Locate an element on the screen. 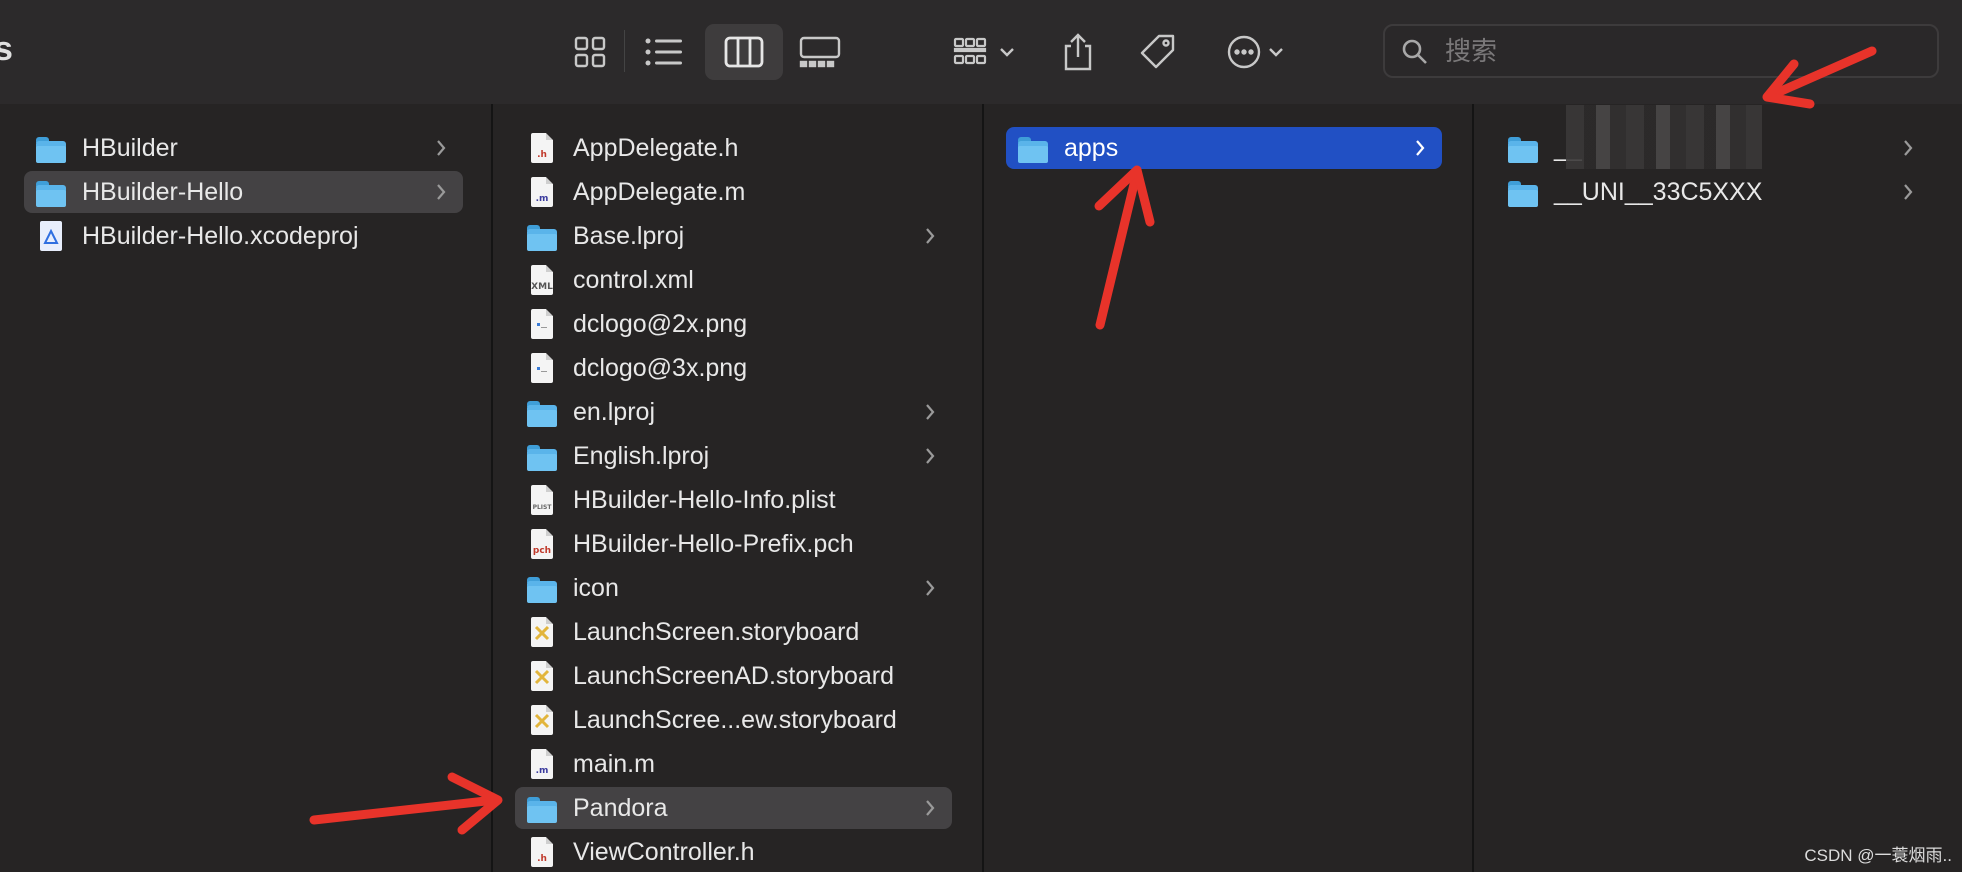 This screenshot has height=872, width=1962. window-title-fragment: s is located at coordinates (6, 49).